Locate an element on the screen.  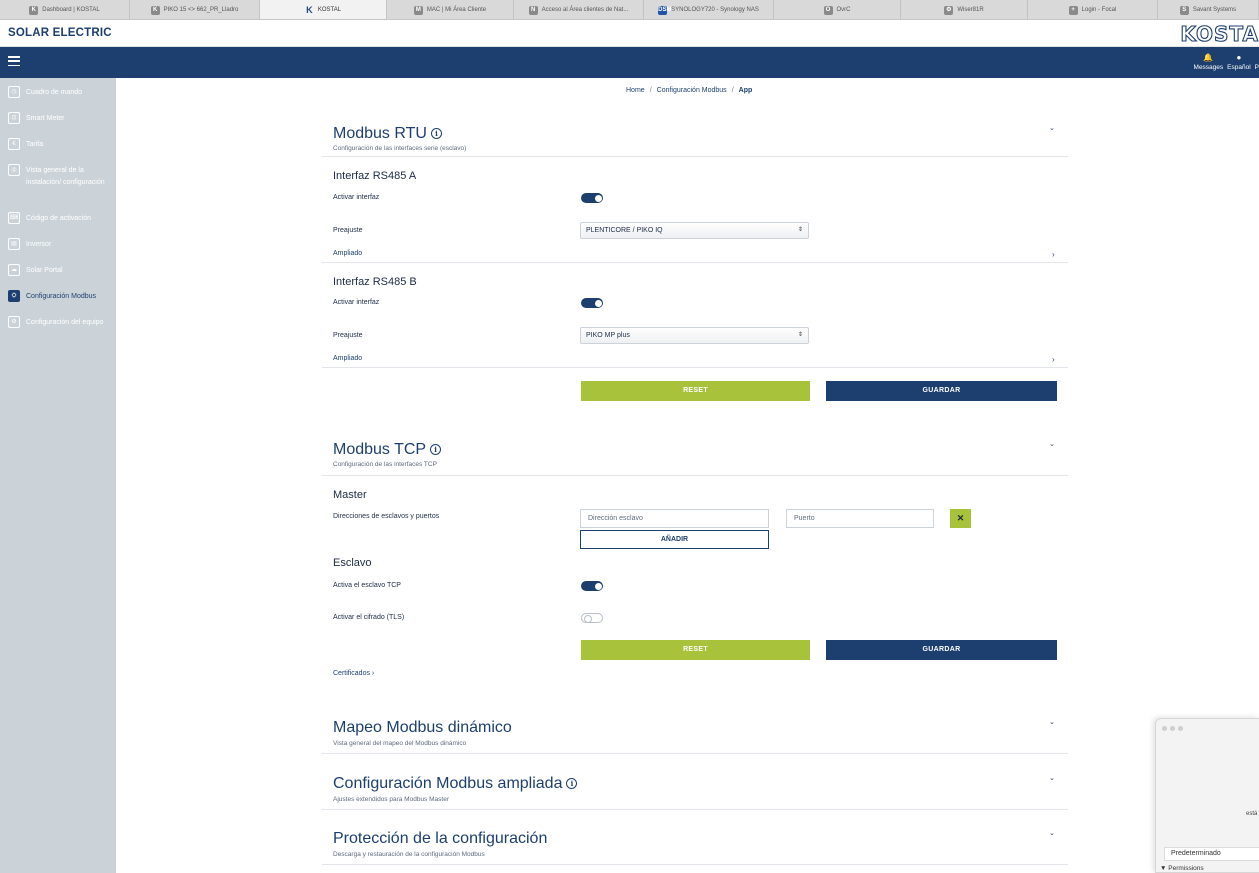
sidebar-item-solar-portal: ☁ Solar Portal is located at coordinates (61, 270).